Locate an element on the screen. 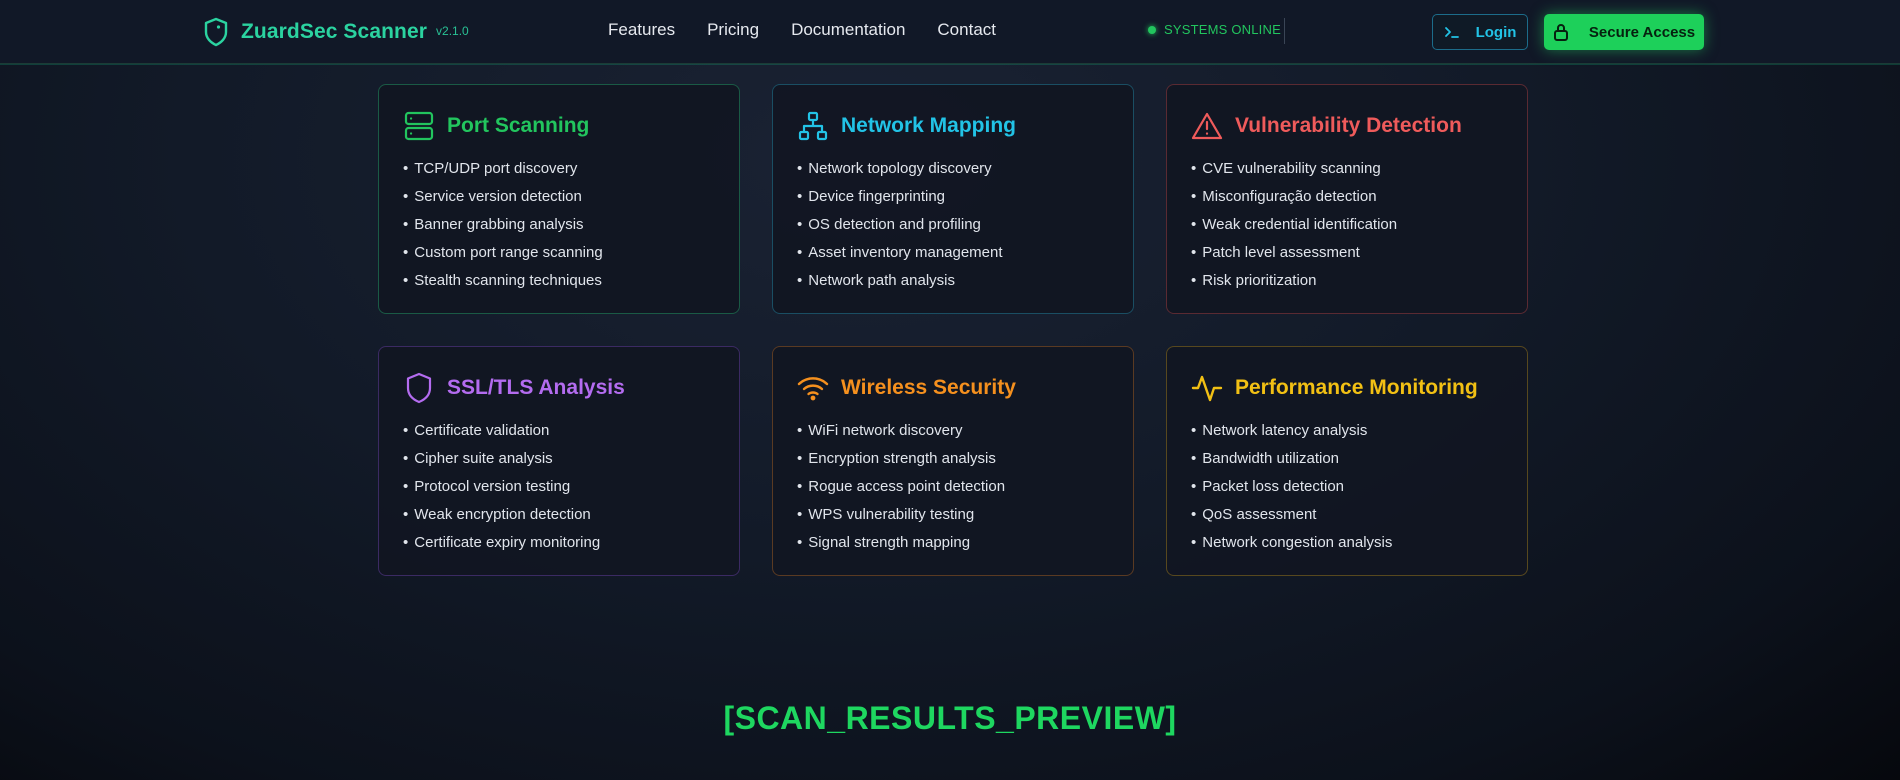 Image resolution: width=1900 pixels, height=780 pixels. list-item: Asset inventory management is located at coordinates (953, 253).